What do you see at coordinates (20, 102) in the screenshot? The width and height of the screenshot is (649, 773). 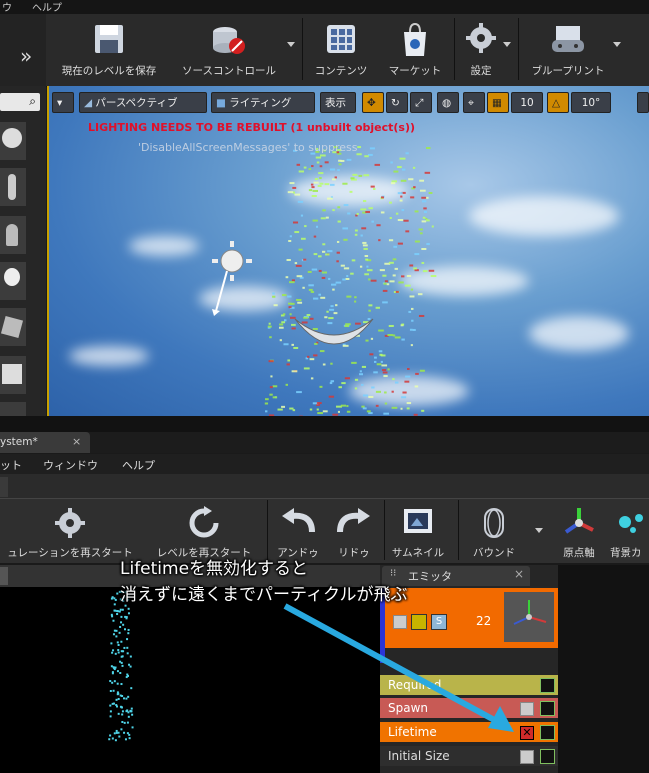 I see `search-input: ⌕` at bounding box center [20, 102].